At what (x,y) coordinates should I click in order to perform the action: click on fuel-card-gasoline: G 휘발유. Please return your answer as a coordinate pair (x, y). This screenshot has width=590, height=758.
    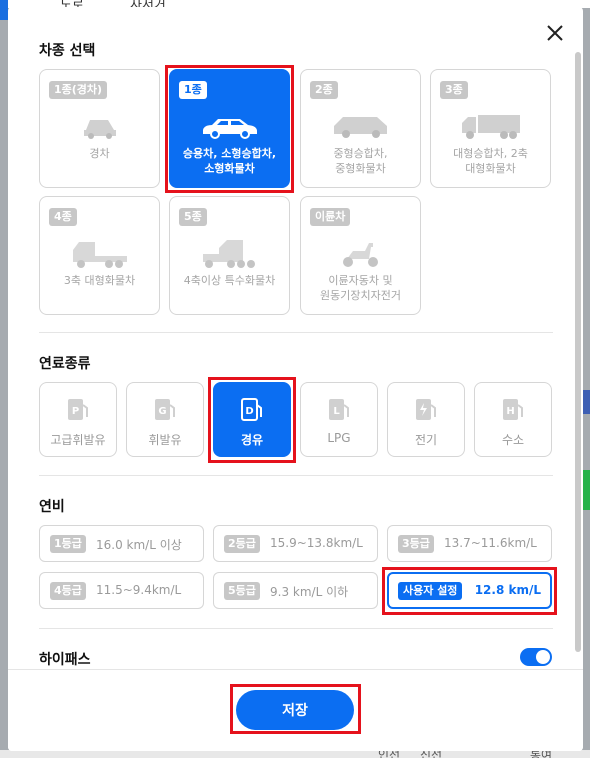
    Looking at the image, I should click on (165, 419).